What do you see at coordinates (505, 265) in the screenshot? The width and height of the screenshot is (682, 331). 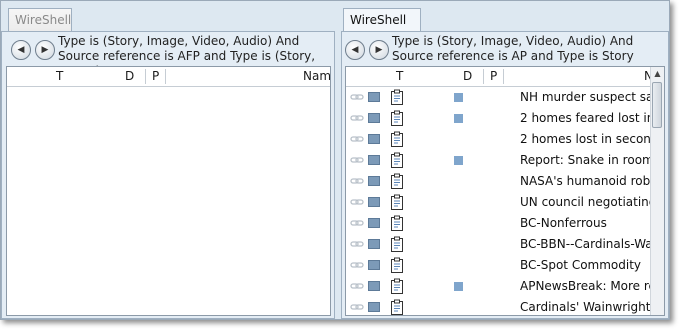 I see `list-item: BC-Spot Commodity` at bounding box center [505, 265].